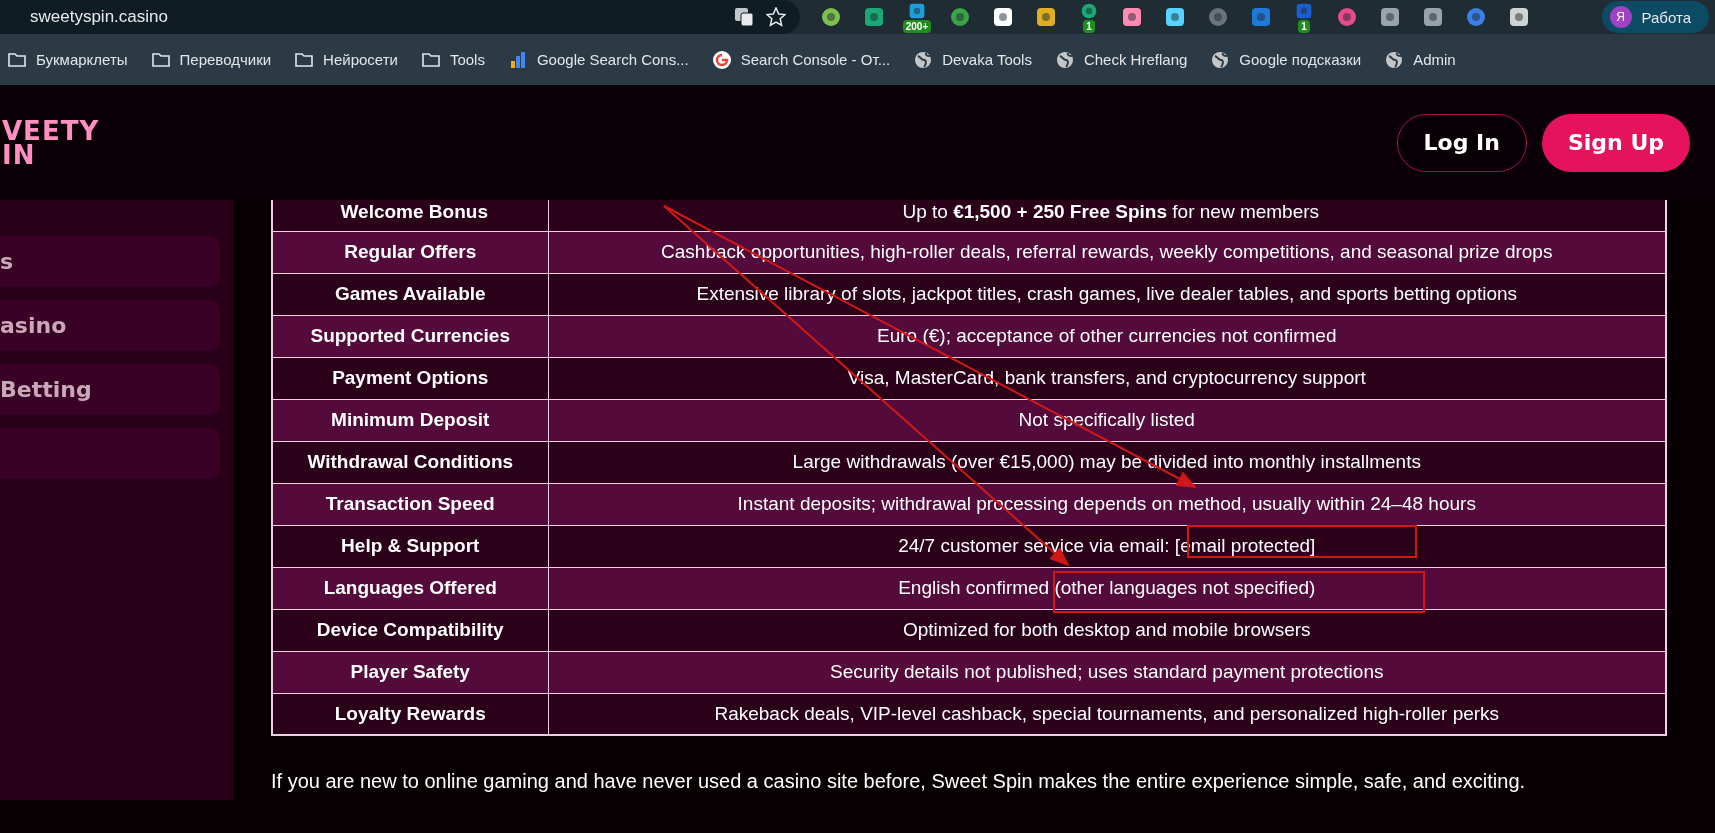 The height and width of the screenshot is (833, 1715). I want to click on row-label: Device Compatibility, so click(410, 630).